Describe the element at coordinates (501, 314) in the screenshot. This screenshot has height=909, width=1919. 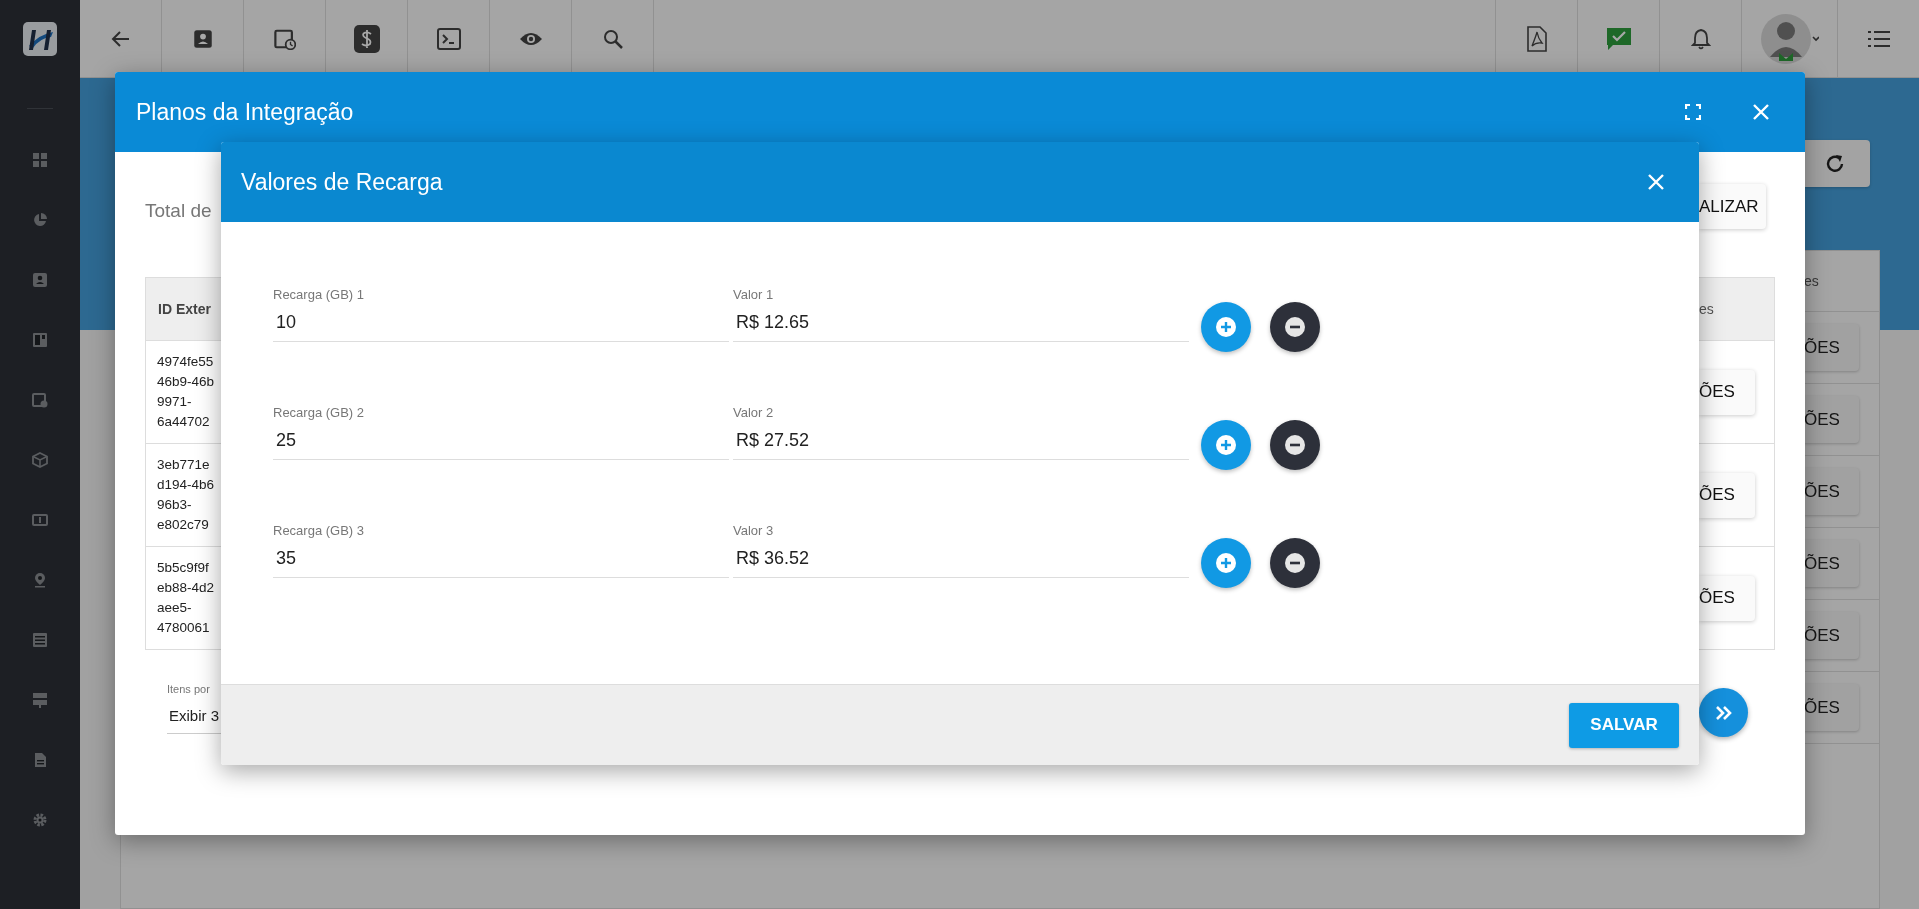
I see `input-field: Recarga (GB) 1 10` at that location.